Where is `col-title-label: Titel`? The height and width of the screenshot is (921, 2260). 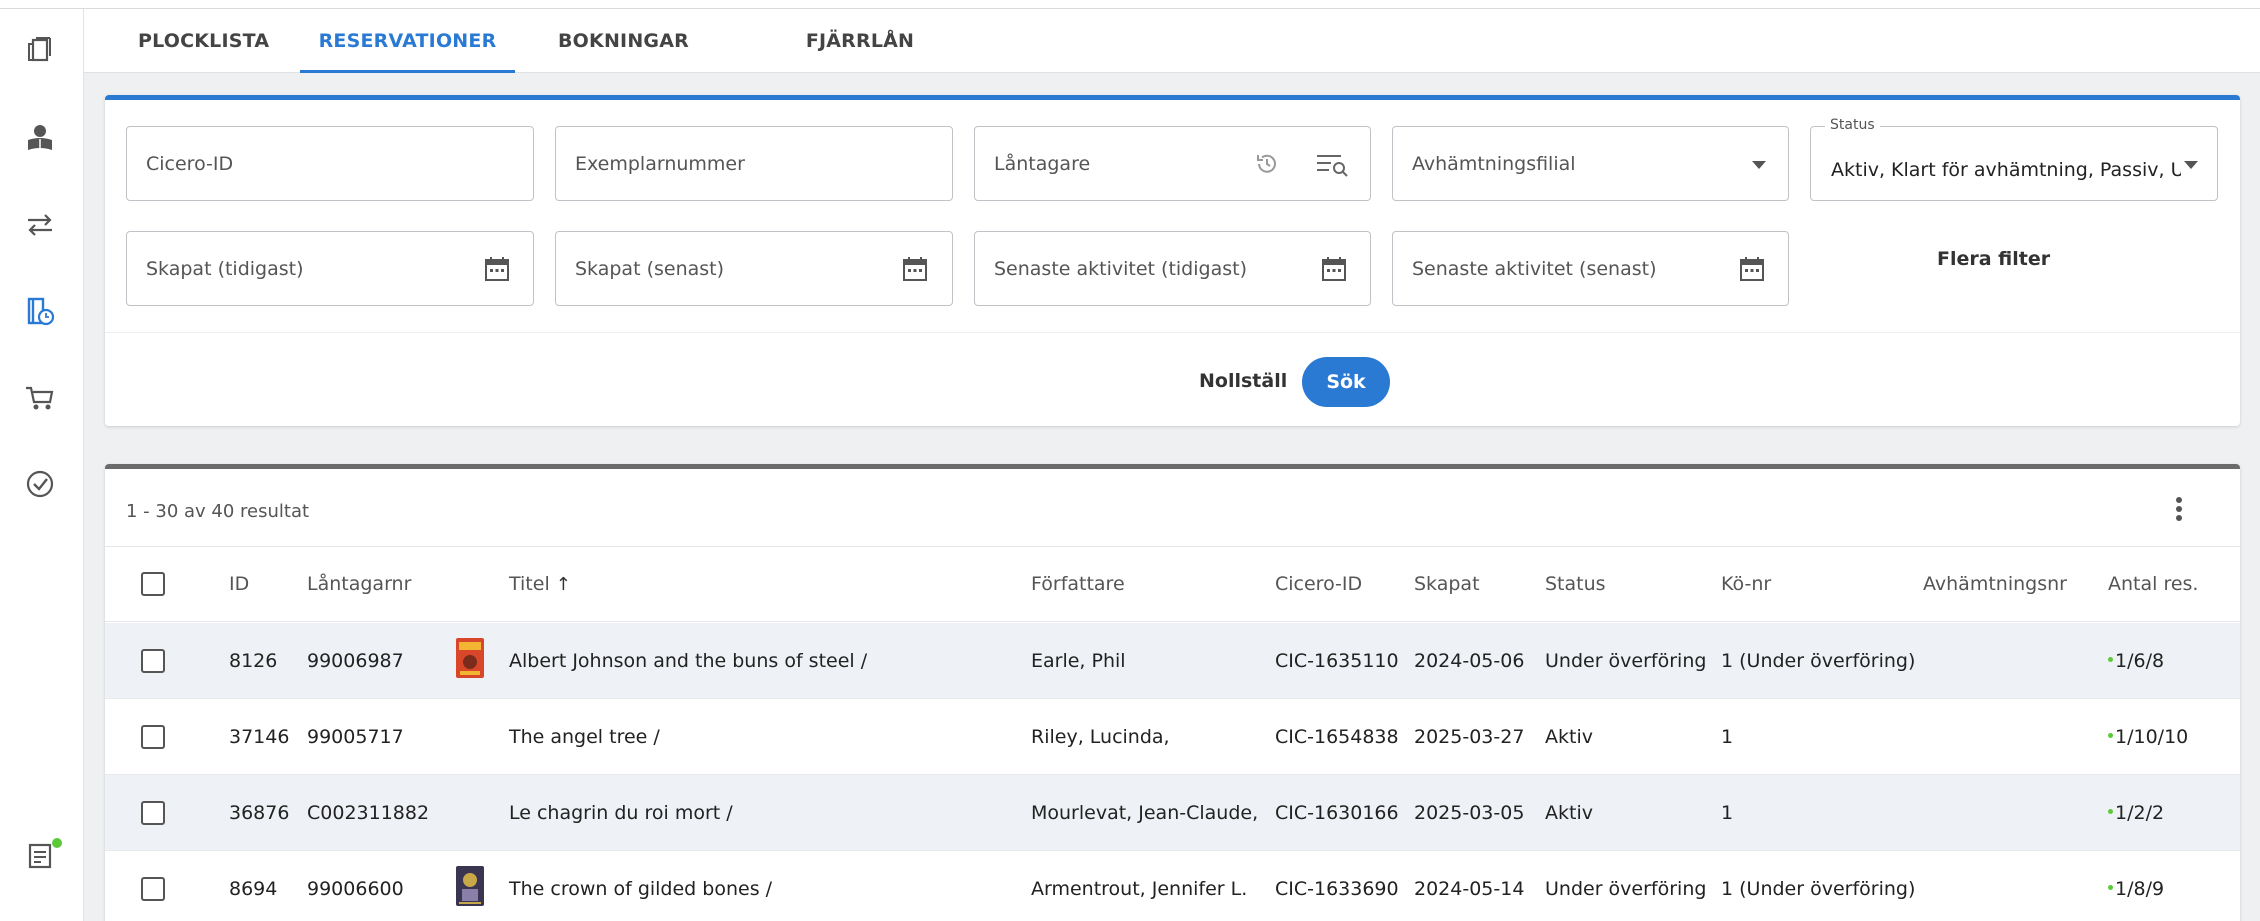
col-title-label: Titel is located at coordinates (529, 584).